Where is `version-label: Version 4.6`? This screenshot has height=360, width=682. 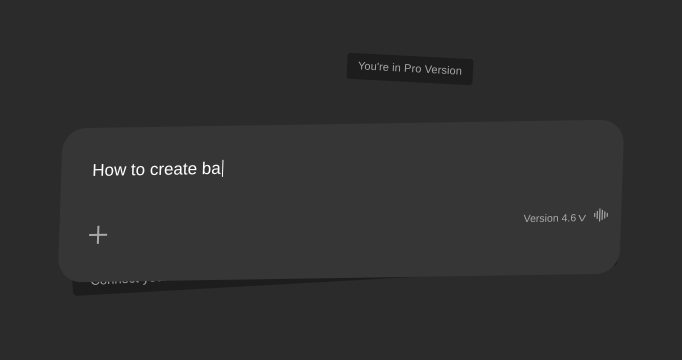
version-label: Version 4.6 is located at coordinates (550, 219).